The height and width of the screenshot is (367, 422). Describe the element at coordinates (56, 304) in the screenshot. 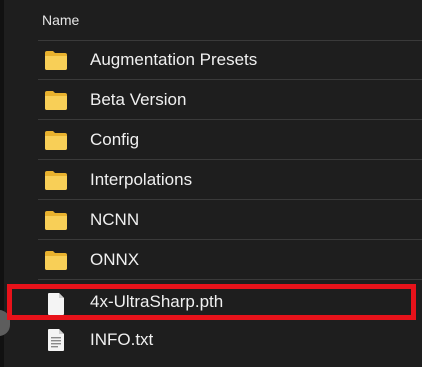

I see `document-icon` at that location.